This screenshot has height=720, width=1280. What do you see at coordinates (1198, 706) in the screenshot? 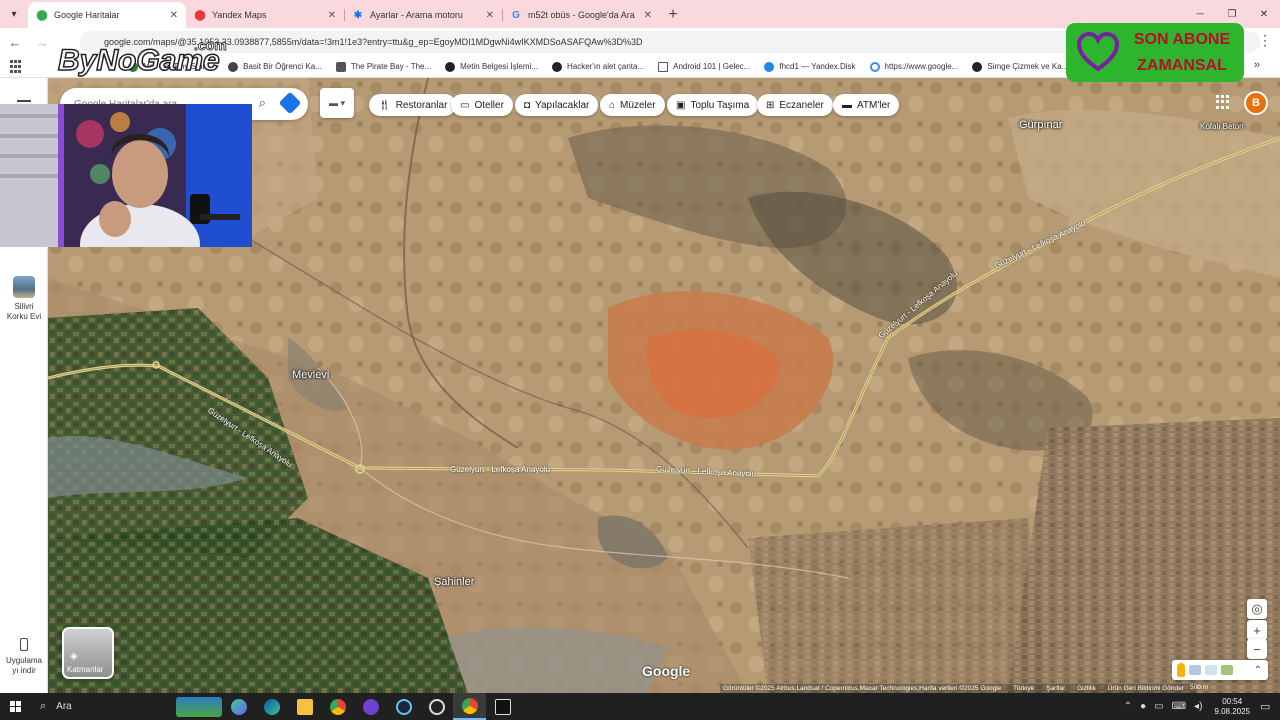
I see `speaker-icon: ◂)` at bounding box center [1198, 706].